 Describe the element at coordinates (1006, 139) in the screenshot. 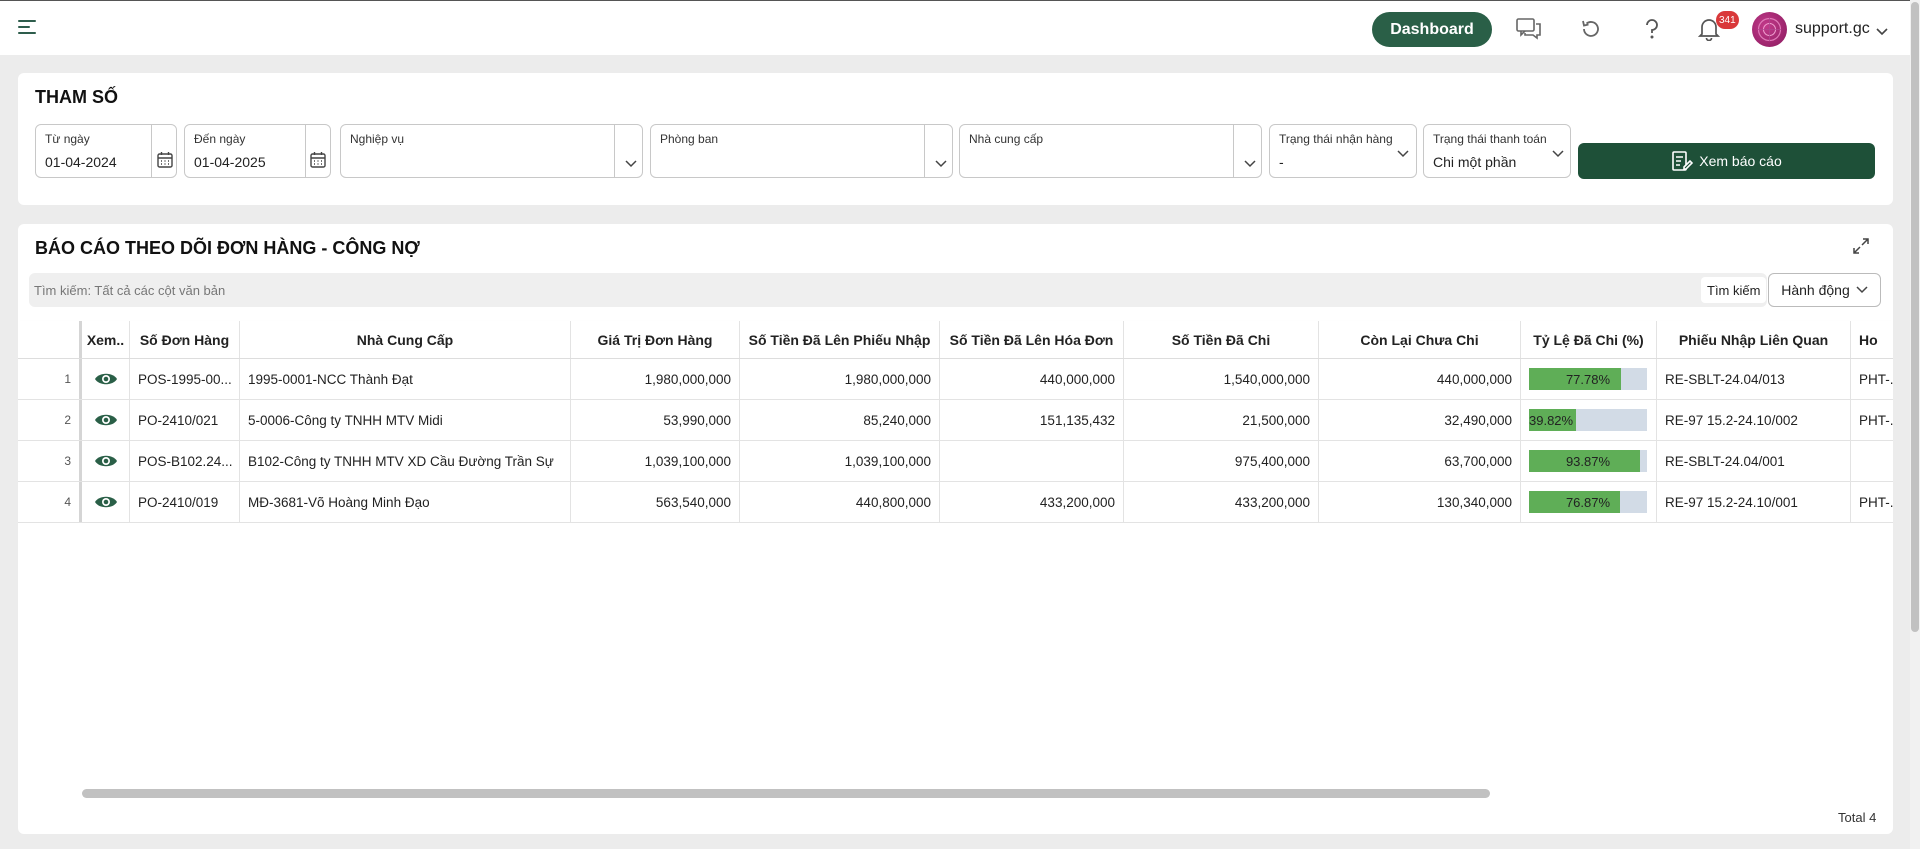

I see `supplier-label: Nhà cung cấp` at that location.